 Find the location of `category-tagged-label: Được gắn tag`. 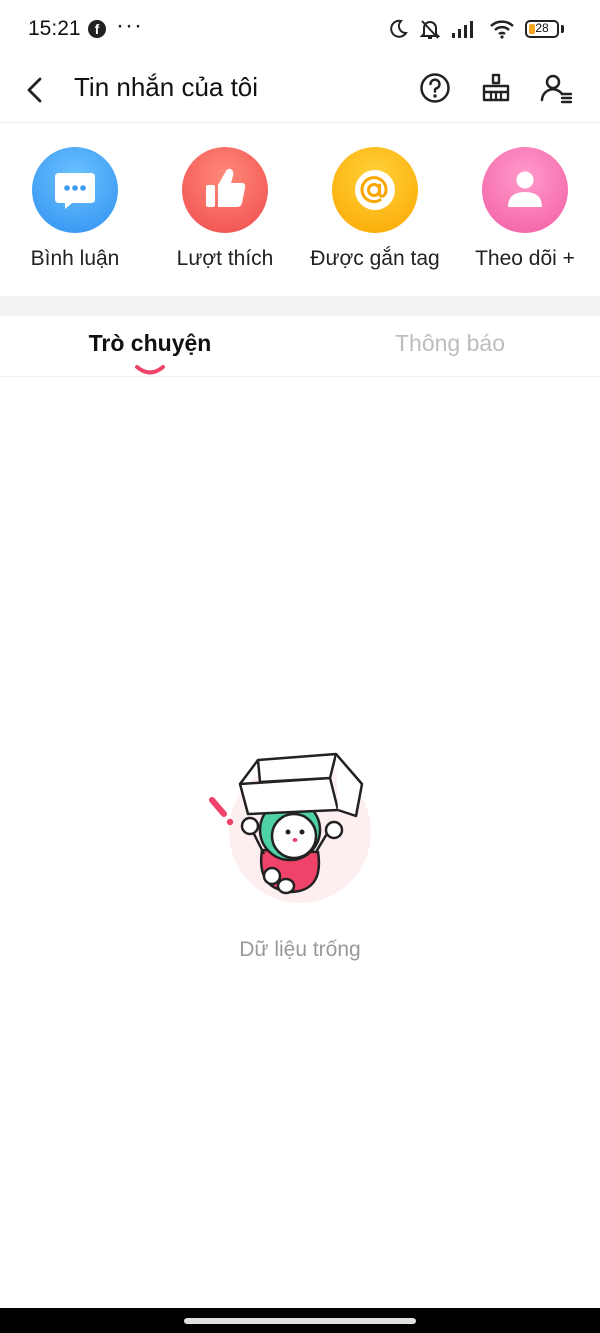

category-tagged-label: Được gắn tag is located at coordinates (375, 258).